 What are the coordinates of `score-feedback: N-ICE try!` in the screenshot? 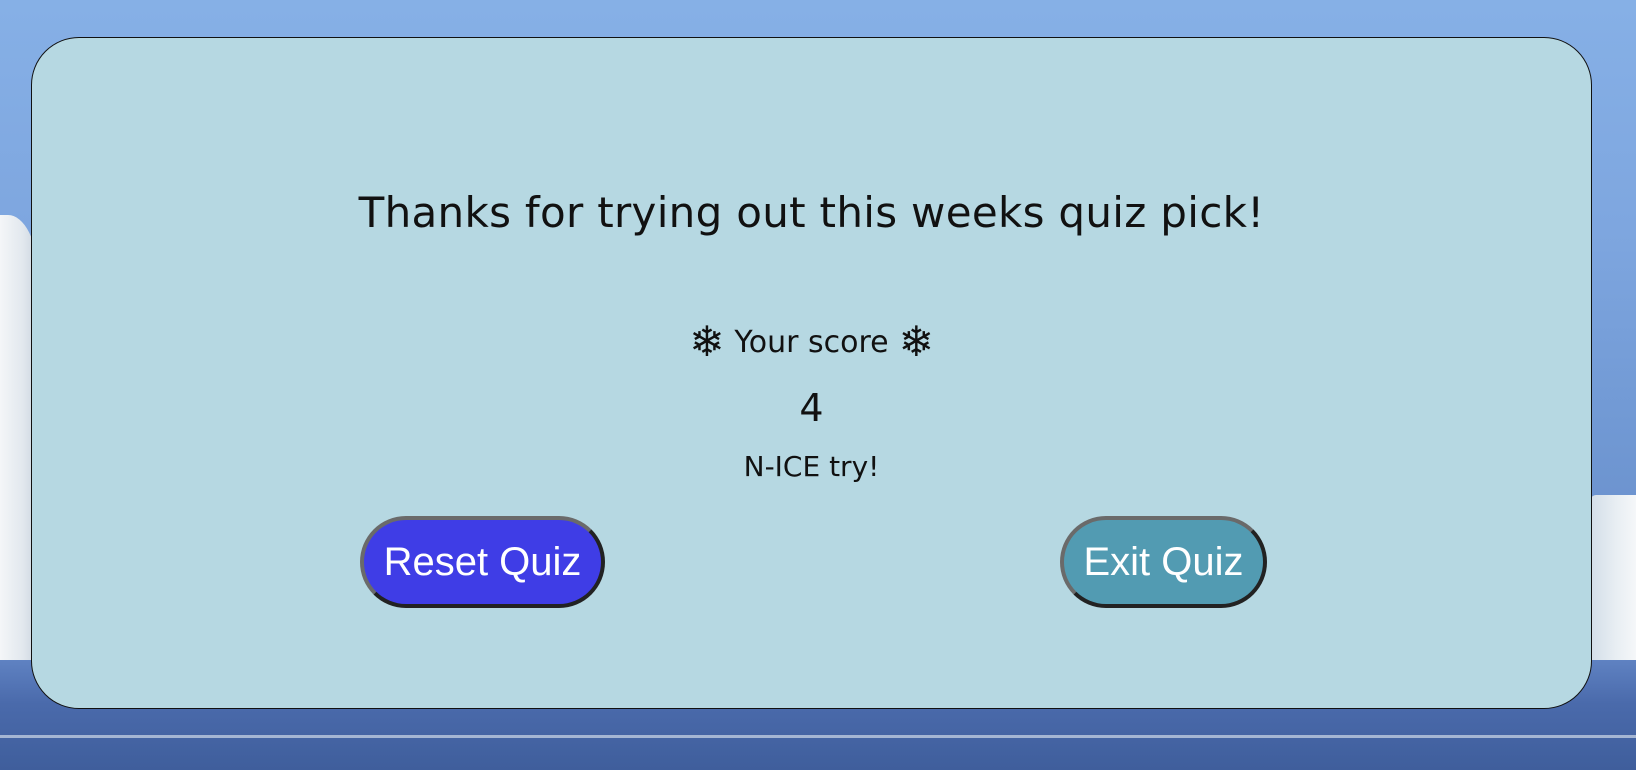 It's located at (811, 466).